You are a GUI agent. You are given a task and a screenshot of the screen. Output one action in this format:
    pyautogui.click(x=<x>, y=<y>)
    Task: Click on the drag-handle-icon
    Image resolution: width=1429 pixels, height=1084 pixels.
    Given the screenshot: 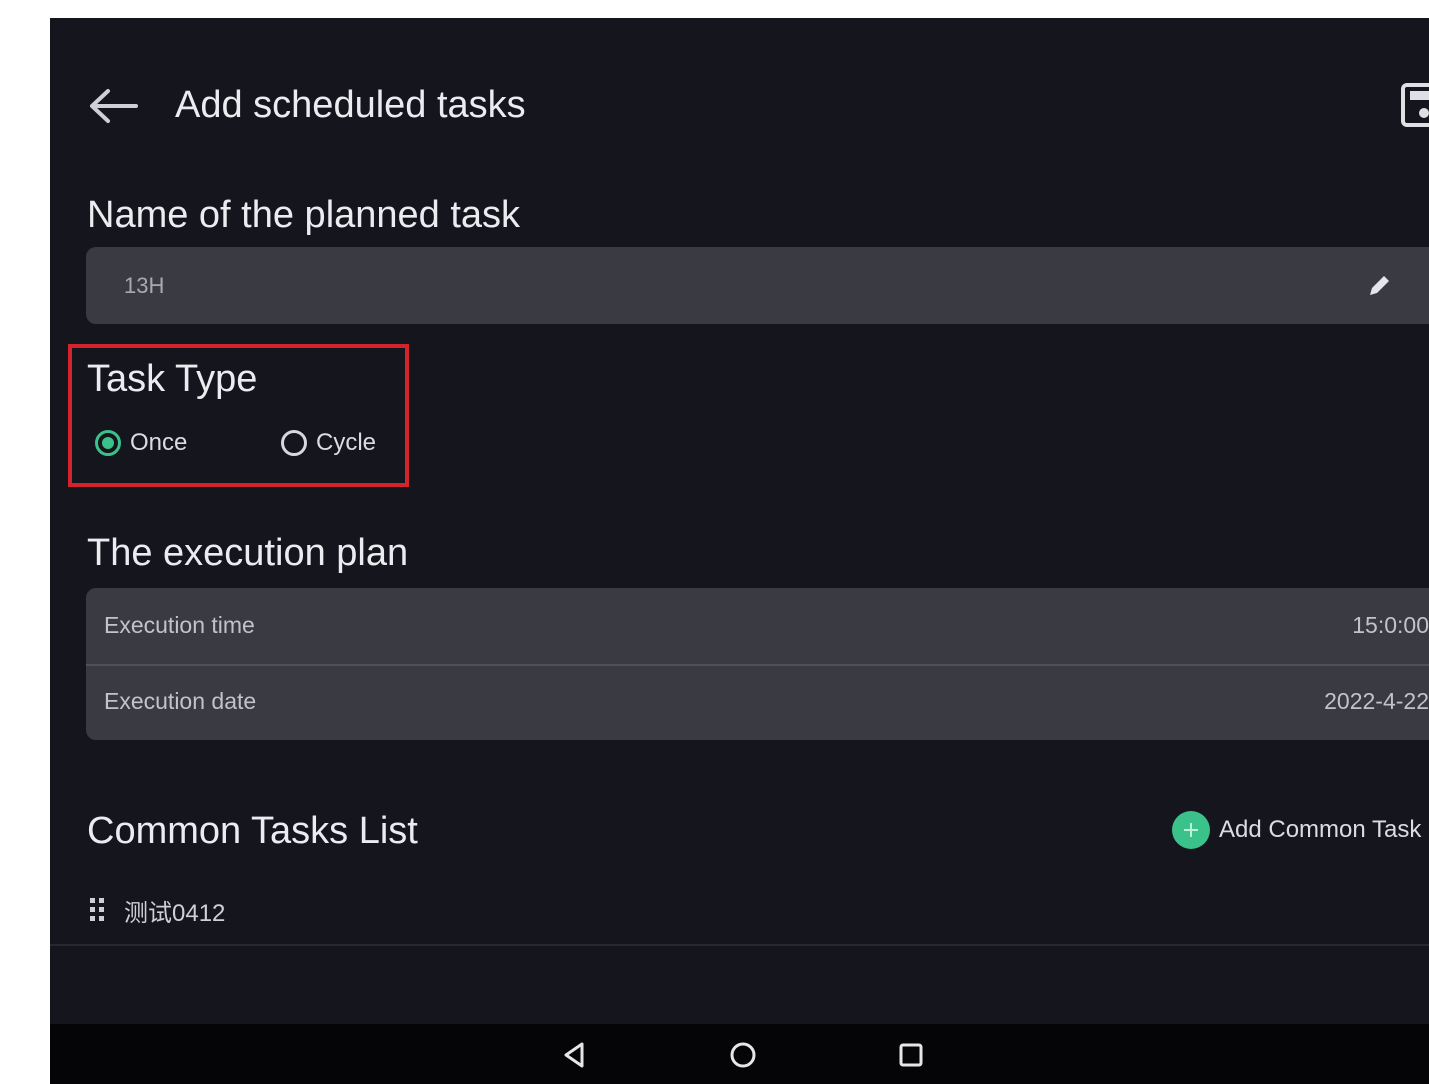 What is the action you would take?
    pyautogui.click(x=99, y=910)
    